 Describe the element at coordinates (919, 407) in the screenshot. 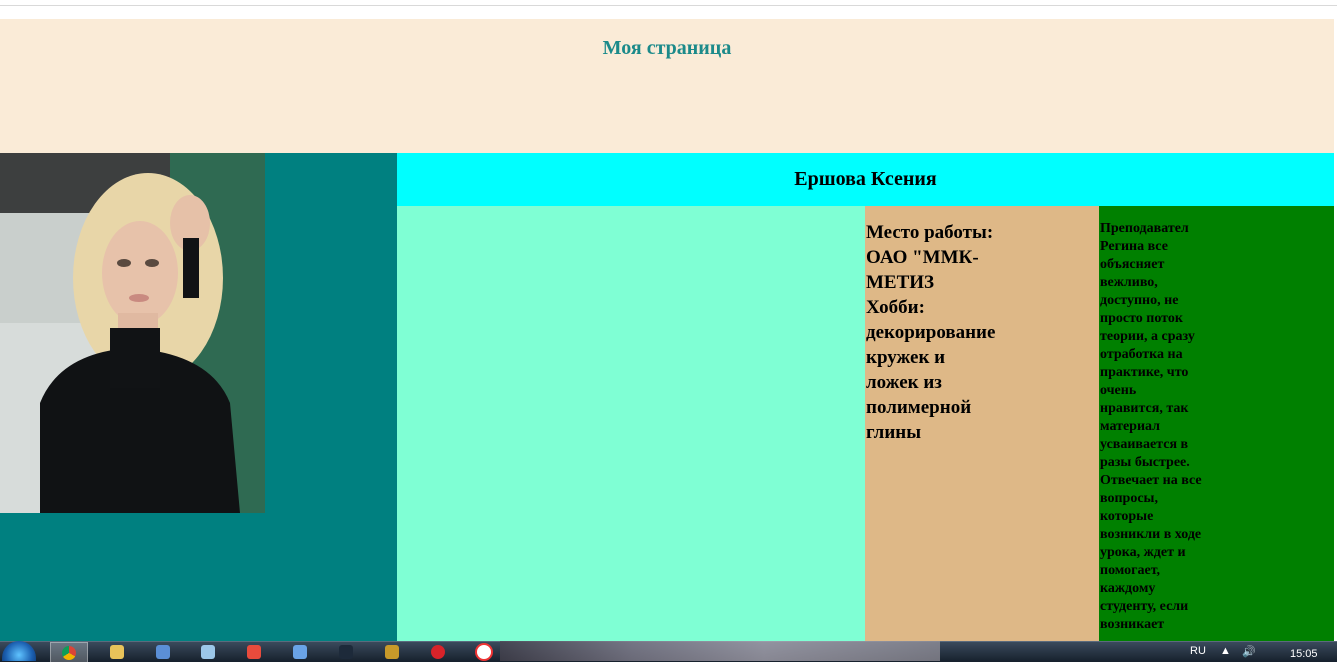

I see `info-line: полимерной` at that location.